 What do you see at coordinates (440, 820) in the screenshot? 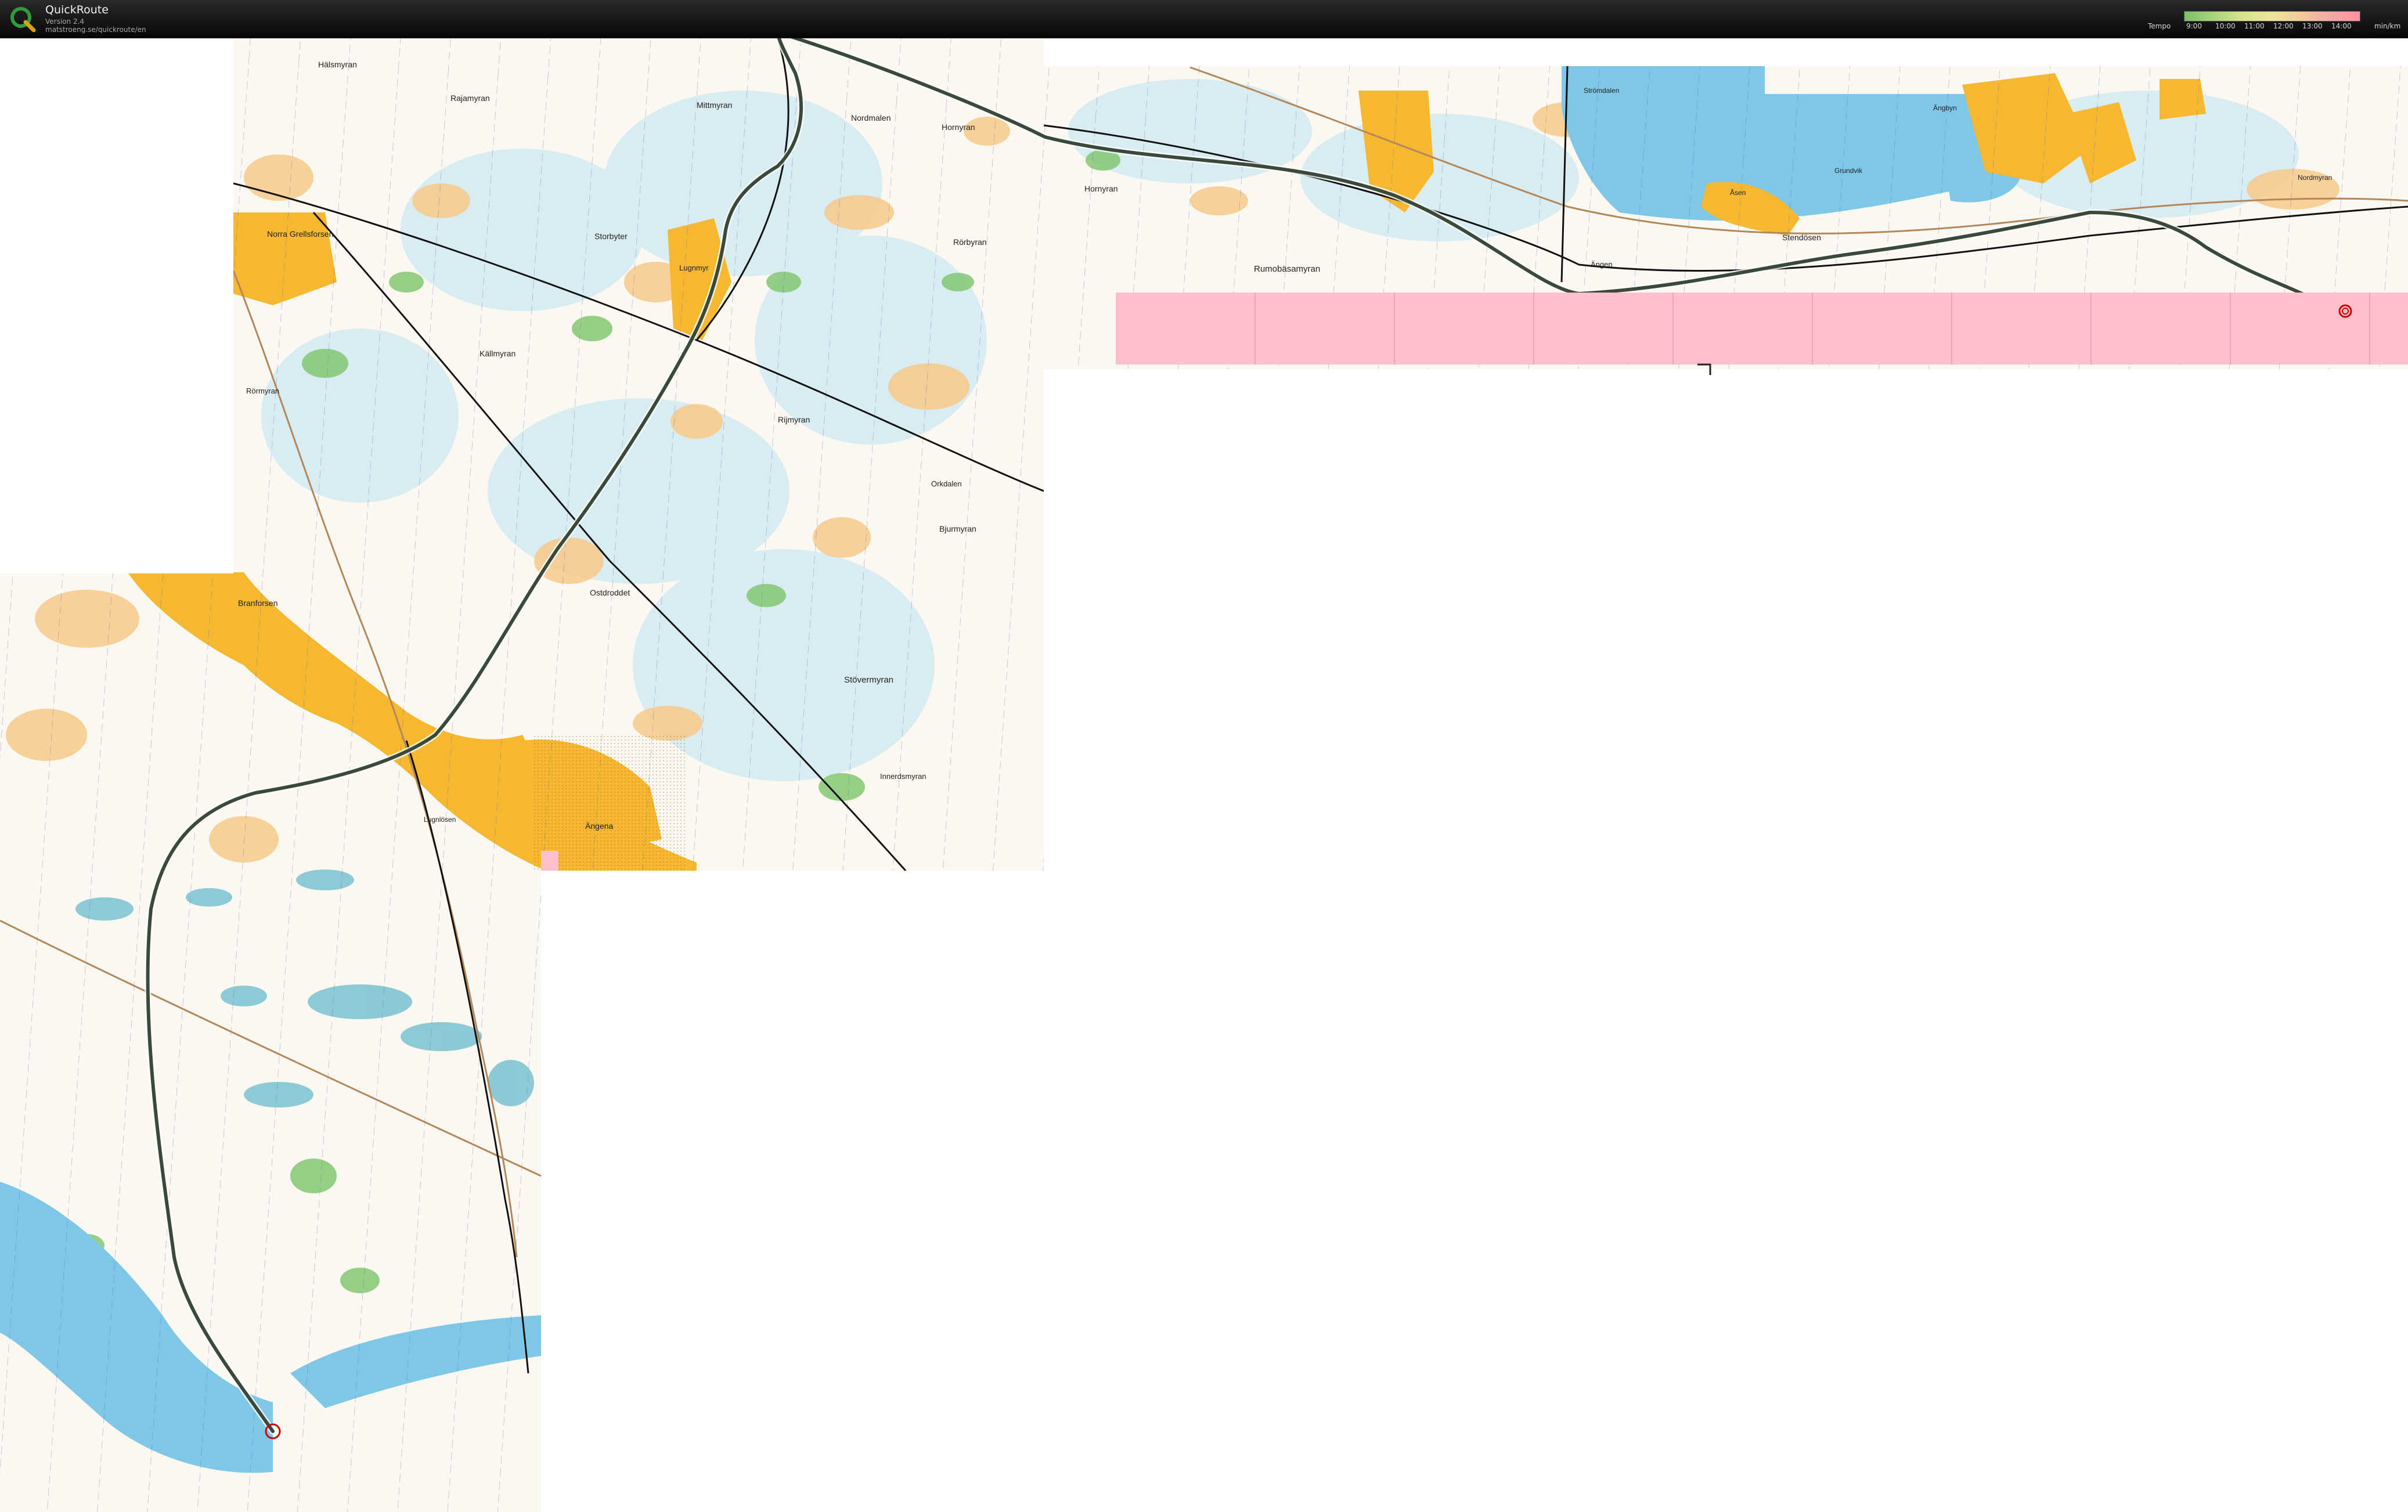
I see `place-name: Lugnlösen` at bounding box center [440, 820].